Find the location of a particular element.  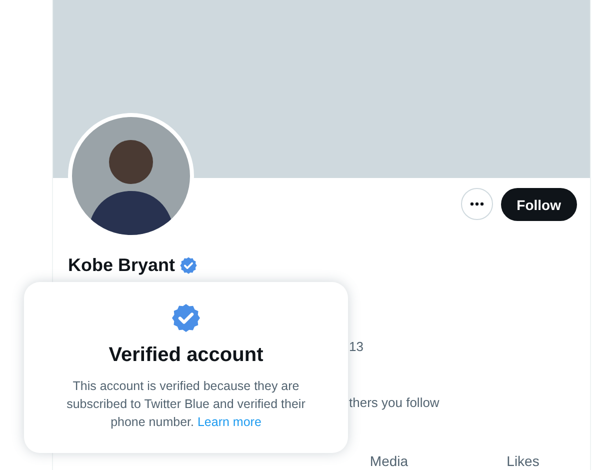

follow-button: Follow is located at coordinates (538, 204).